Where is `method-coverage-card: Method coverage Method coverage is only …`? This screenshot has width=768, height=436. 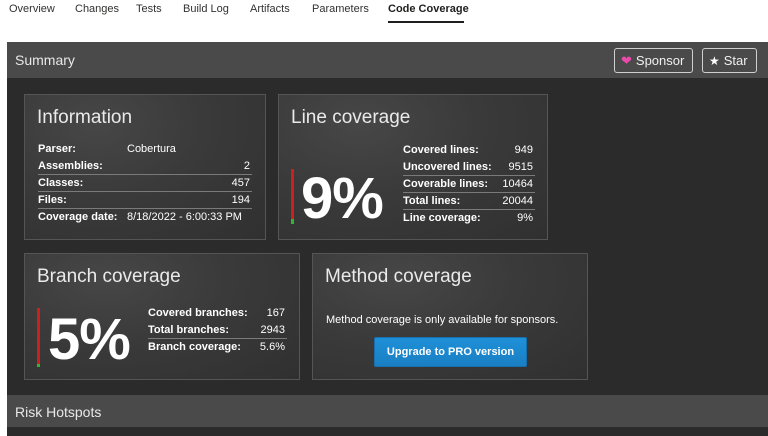 method-coverage-card: Method coverage Method coverage is only … is located at coordinates (450, 316).